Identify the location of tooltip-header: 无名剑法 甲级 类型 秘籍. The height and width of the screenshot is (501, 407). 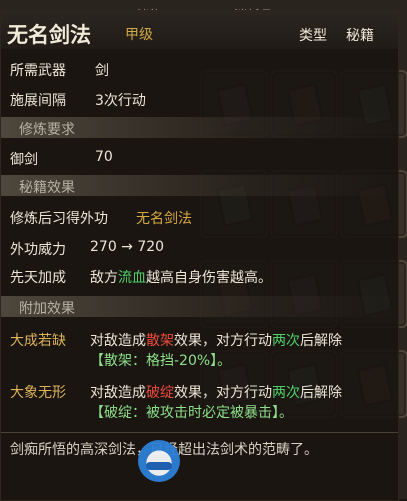
(199, 30).